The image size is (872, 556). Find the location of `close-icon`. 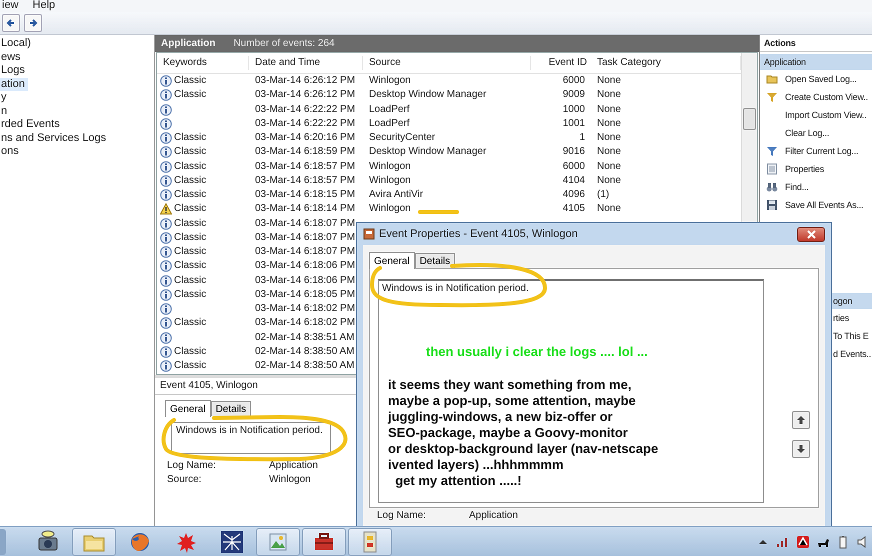

close-icon is located at coordinates (811, 234).